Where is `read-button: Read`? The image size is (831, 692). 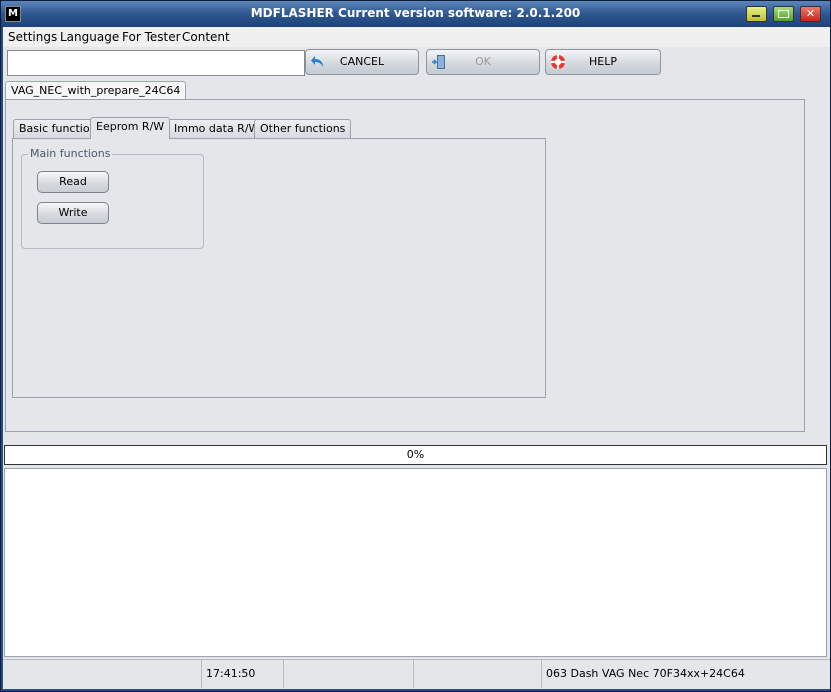 read-button: Read is located at coordinates (73, 182).